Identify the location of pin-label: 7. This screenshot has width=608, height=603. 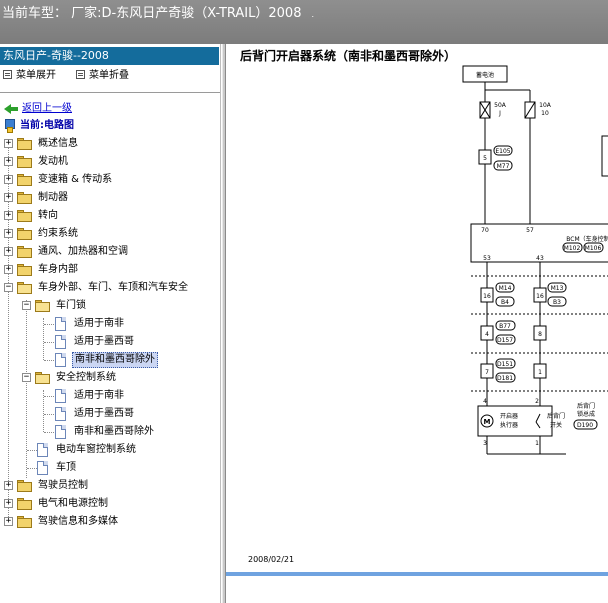
(487, 372).